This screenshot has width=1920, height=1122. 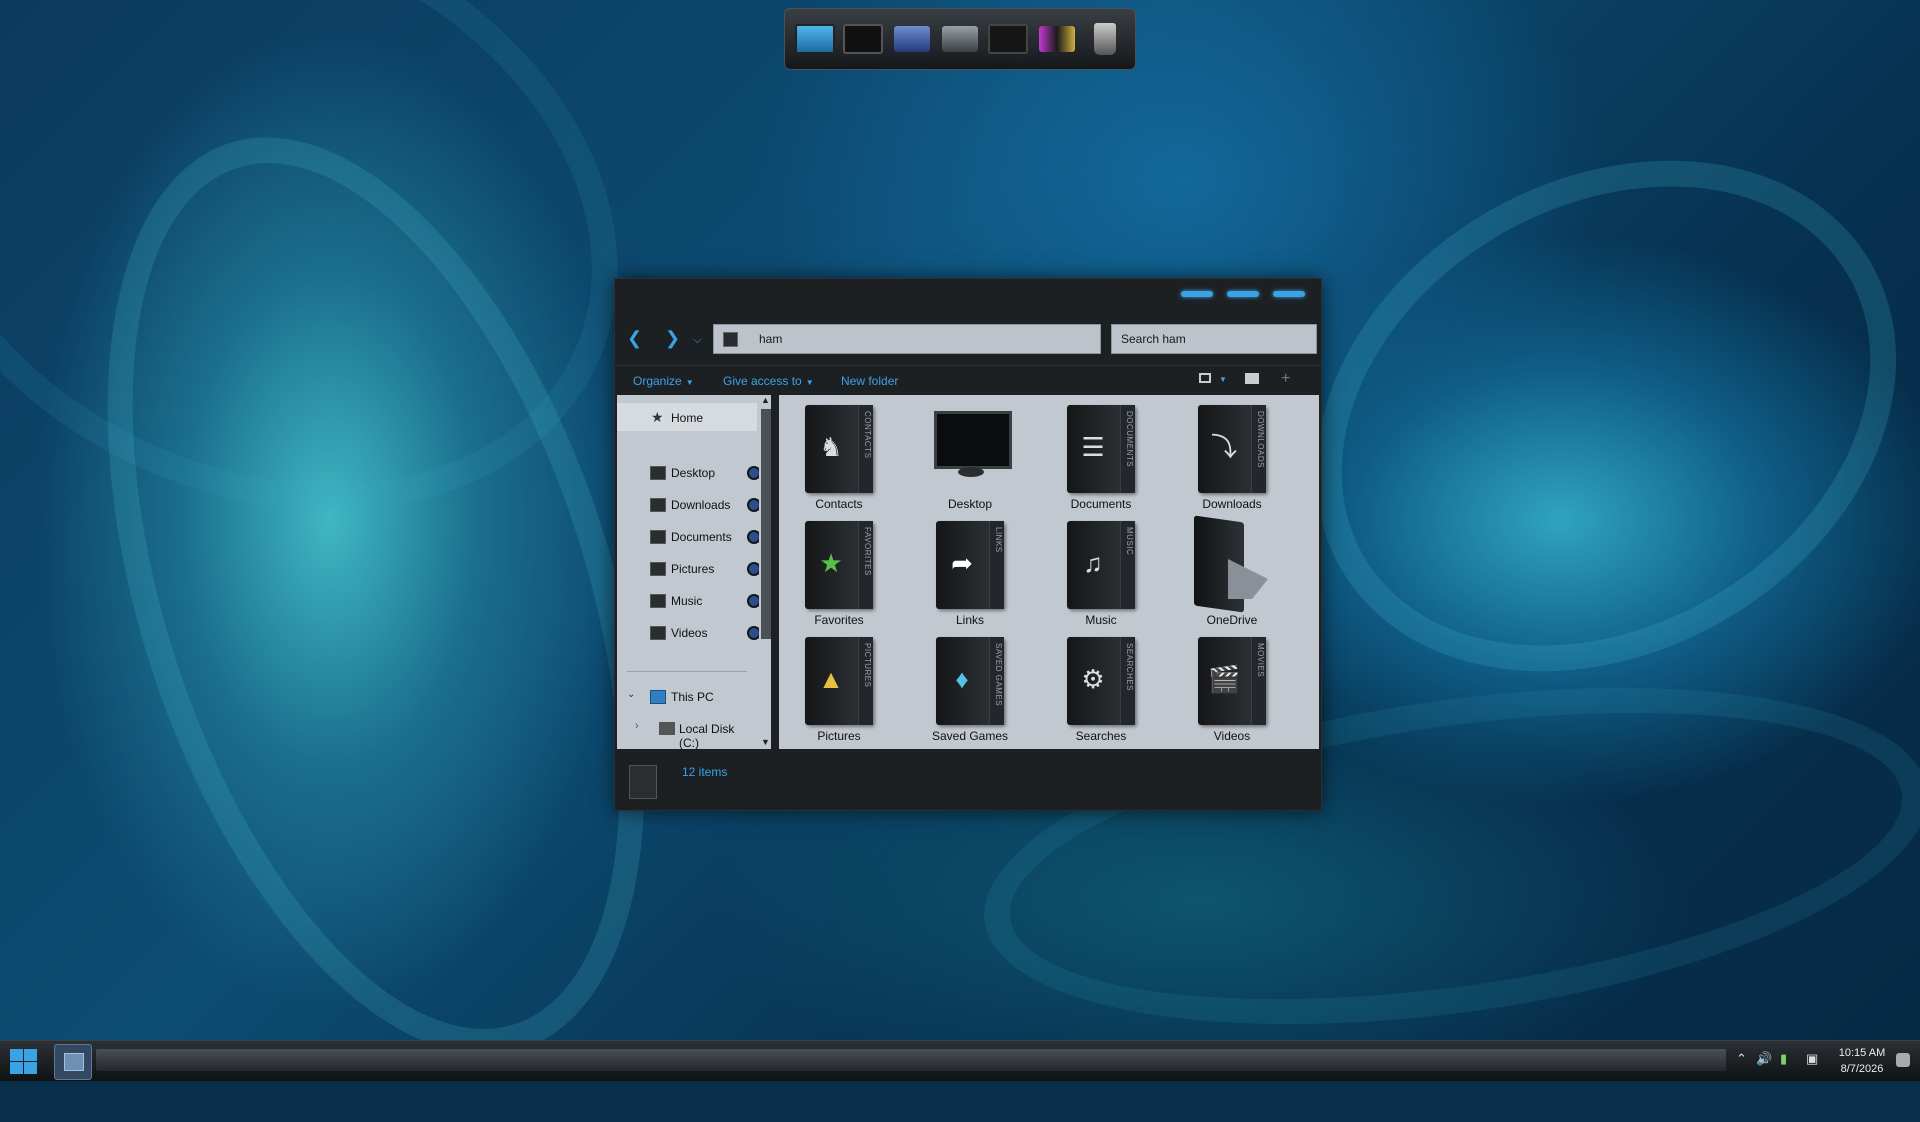 I want to click on organize-button: Organize ▼, so click(x=663, y=381).